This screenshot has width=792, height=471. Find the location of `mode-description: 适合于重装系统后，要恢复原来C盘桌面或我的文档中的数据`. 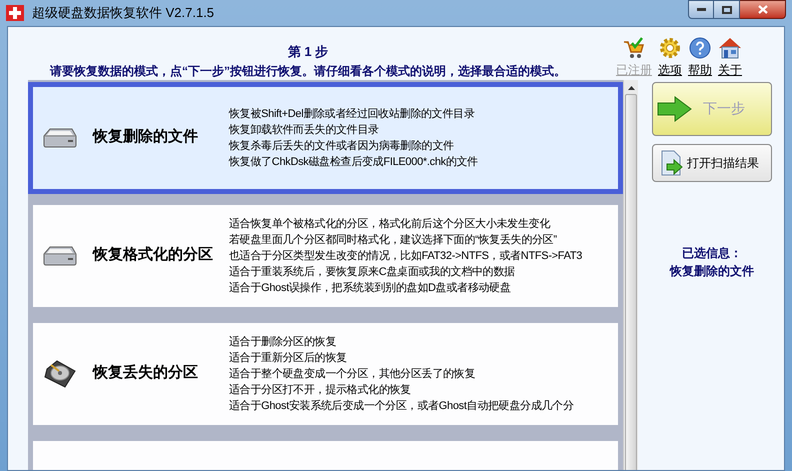

mode-description: 适合于重装系统后，要恢复原来C盘桌面或我的文档中的数据 is located at coordinates (372, 272).